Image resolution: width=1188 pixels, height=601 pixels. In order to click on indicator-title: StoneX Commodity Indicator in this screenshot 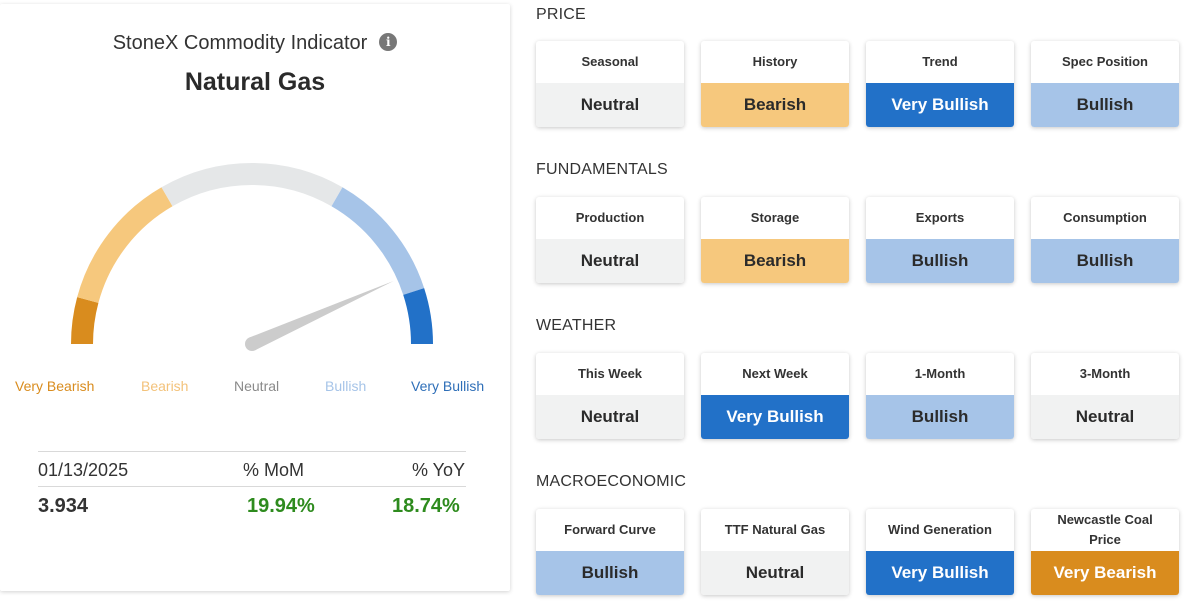, I will do `click(240, 43)`.